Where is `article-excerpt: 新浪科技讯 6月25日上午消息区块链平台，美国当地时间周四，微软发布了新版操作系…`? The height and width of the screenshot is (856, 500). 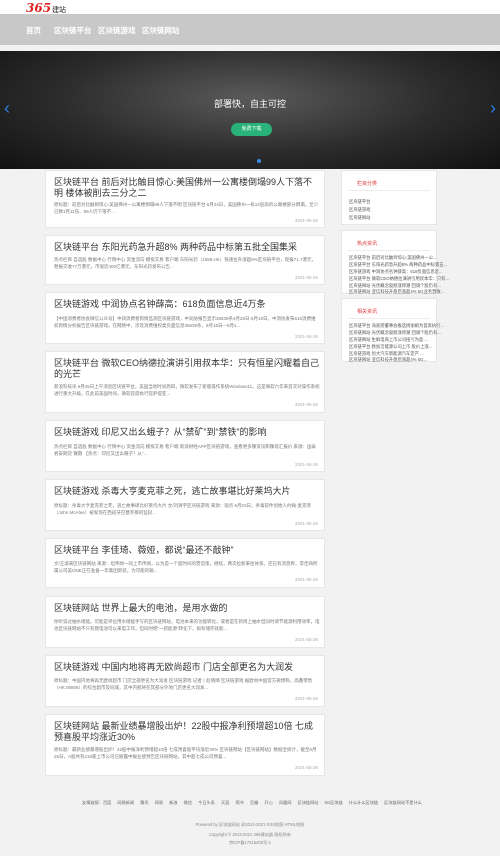
article-excerpt: 新浪科技讯 6月25日上午消息区块链平台，美国当地时间周四，微软发布了新版操作系… is located at coordinates (187, 390).